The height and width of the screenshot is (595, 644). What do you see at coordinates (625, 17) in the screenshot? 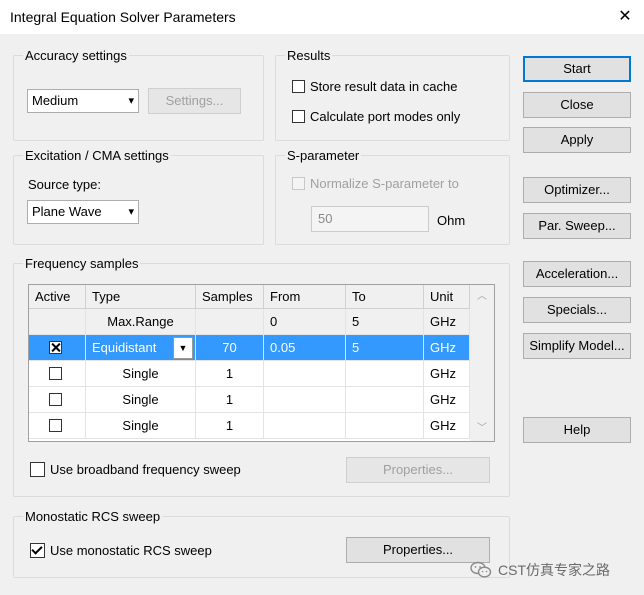
I see `close-icon: ✕` at bounding box center [625, 17].